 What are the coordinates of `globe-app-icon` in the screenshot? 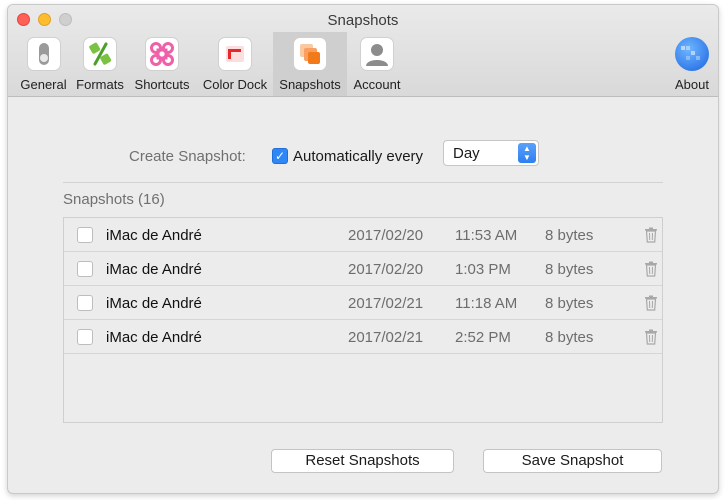 It's located at (692, 54).